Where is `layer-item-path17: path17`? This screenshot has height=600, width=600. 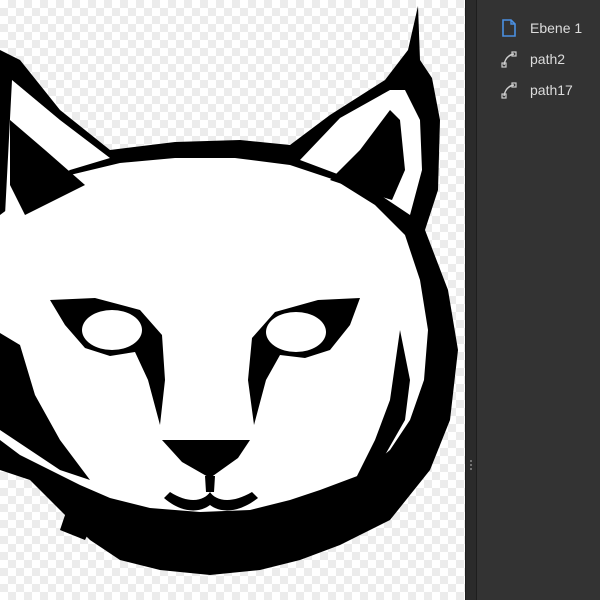
layer-item-path17: path17 is located at coordinates (538, 90).